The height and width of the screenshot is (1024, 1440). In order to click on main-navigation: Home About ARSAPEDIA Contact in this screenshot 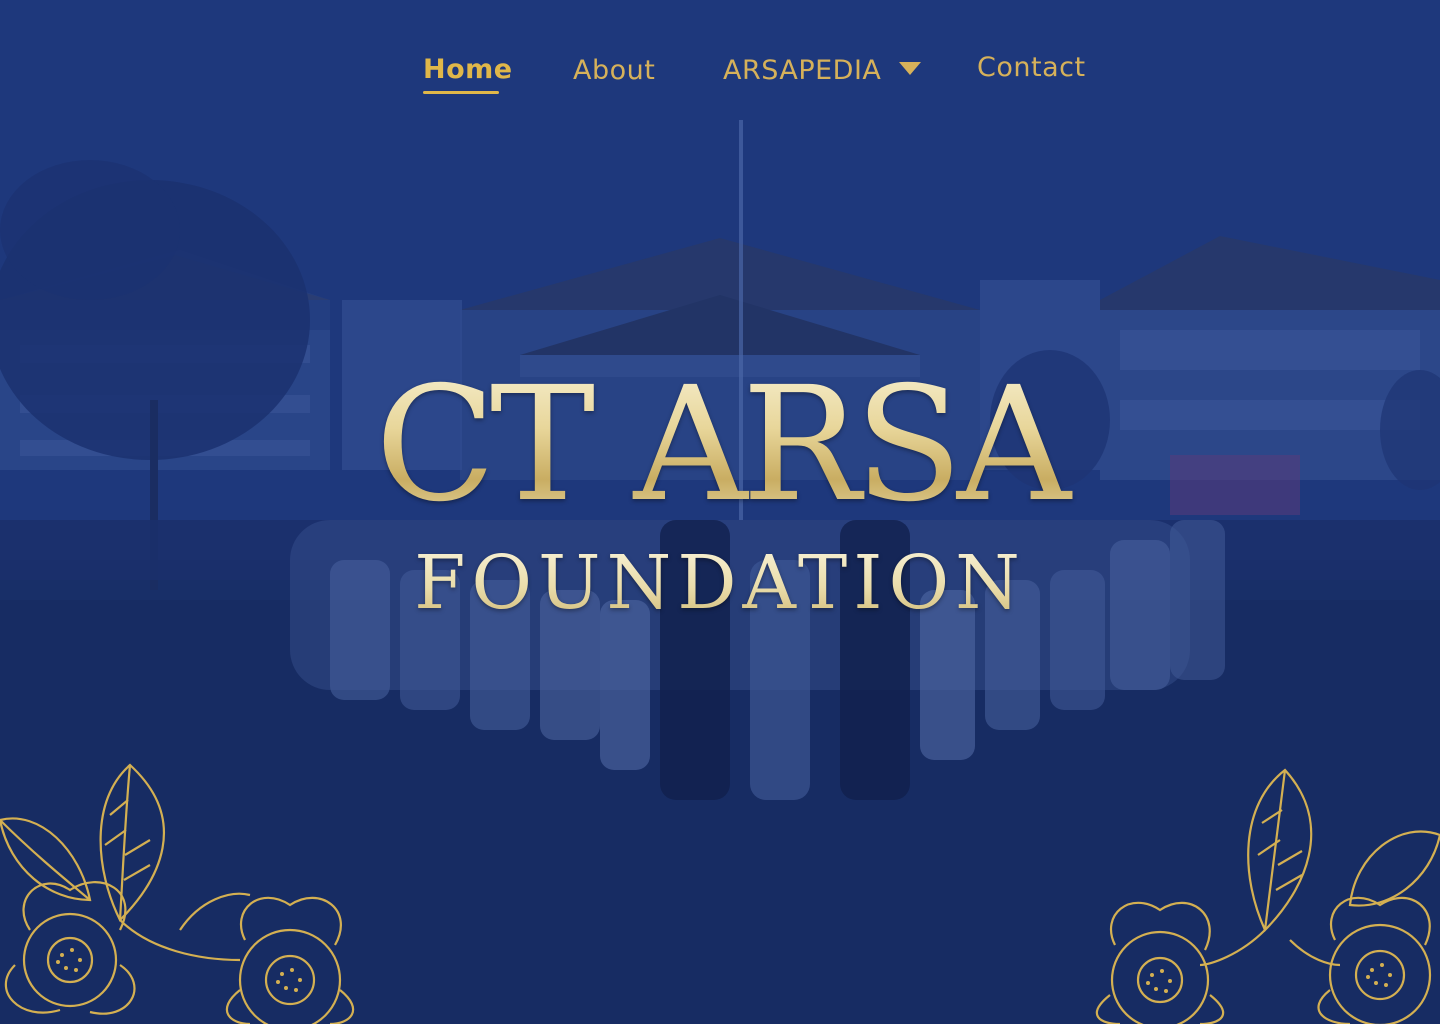, I will do `click(720, 60)`.